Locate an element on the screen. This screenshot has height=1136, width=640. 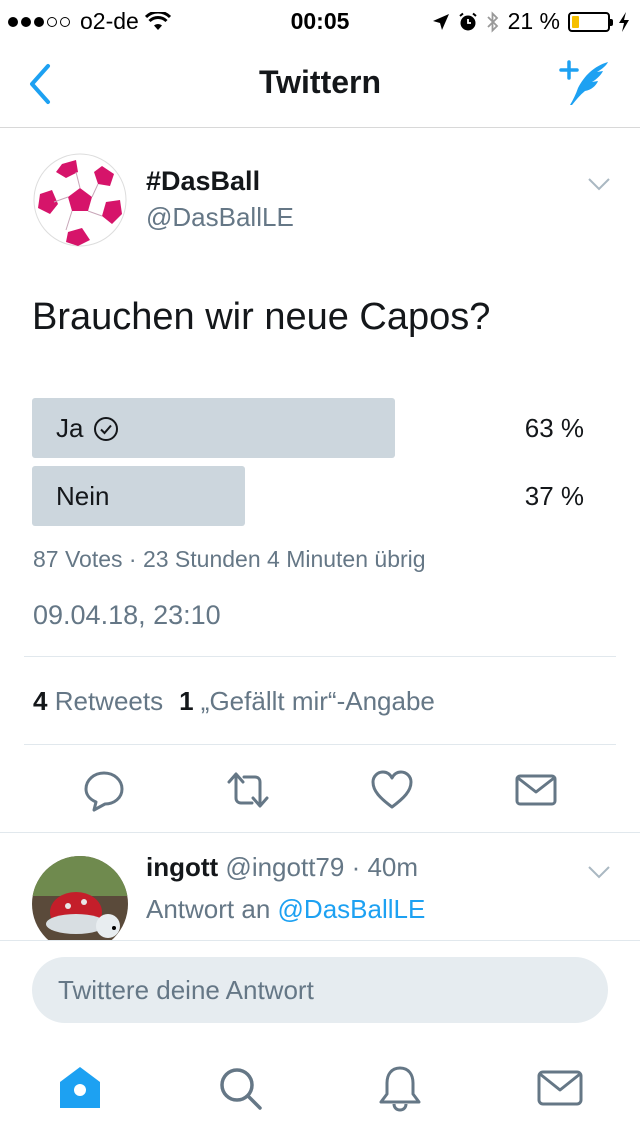
home-icon is located at coordinates (80, 1088).